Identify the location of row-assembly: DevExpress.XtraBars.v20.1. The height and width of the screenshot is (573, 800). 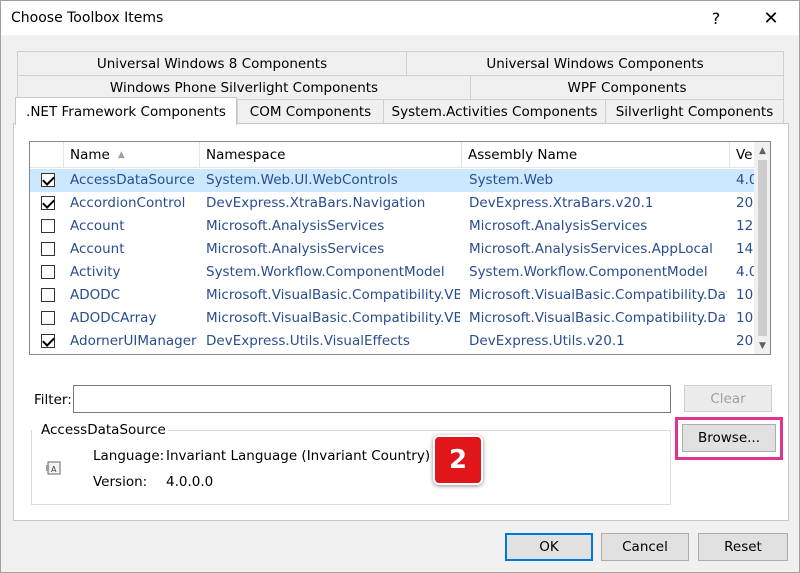
(561, 203).